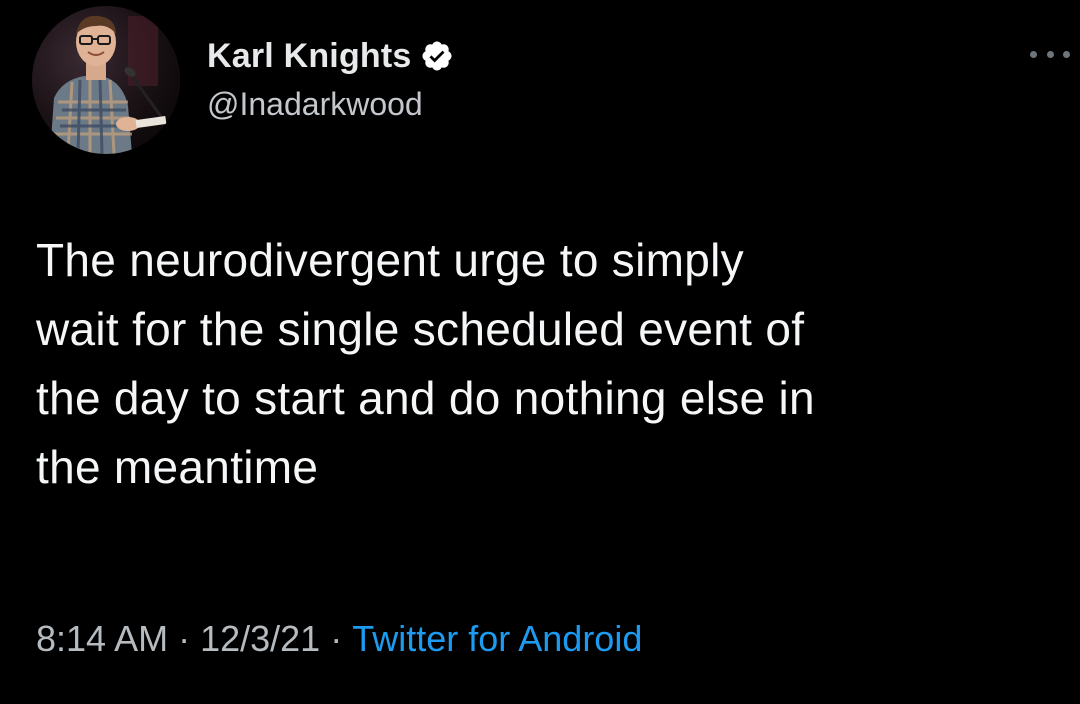 The width and height of the screenshot is (1080, 704). Describe the element at coordinates (260, 638) in the screenshot. I see `tweet-date: 12/3/21` at that location.